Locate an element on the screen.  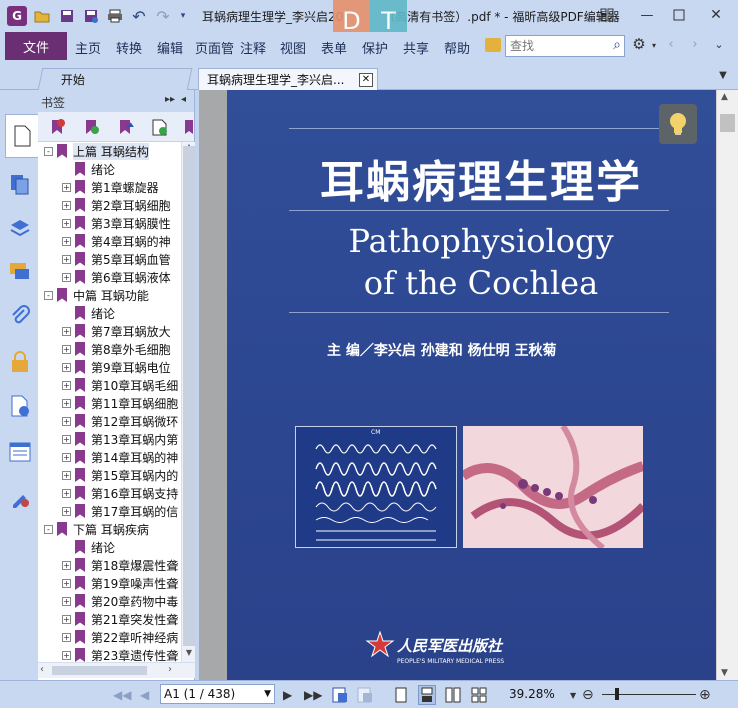
bookmark-hscroll-thumb is located at coordinates (99, 670).